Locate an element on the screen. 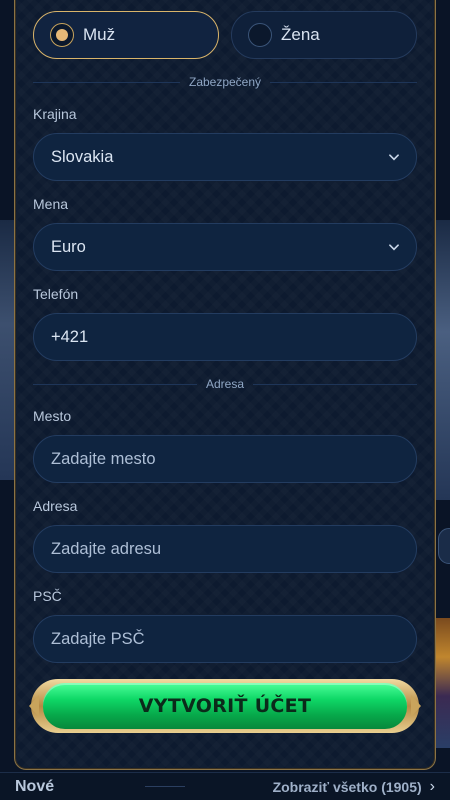 Image resolution: width=450 pixels, height=800 pixels. phone-field: +421 is located at coordinates (225, 337).